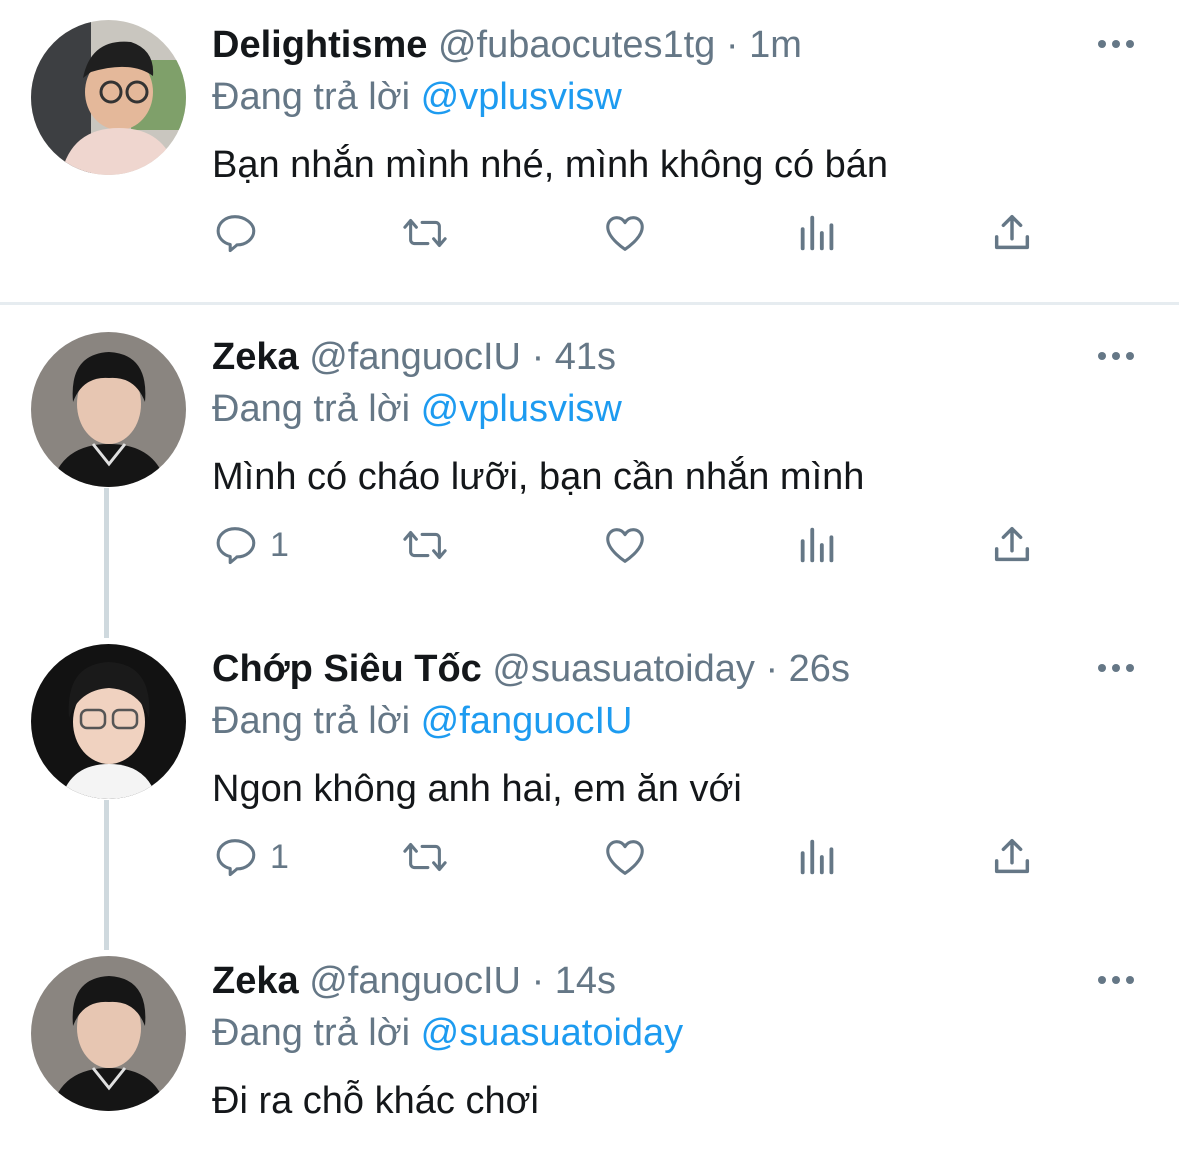 The image size is (1179, 1154). What do you see at coordinates (589, 303) in the screenshot?
I see `tweet-separator` at bounding box center [589, 303].